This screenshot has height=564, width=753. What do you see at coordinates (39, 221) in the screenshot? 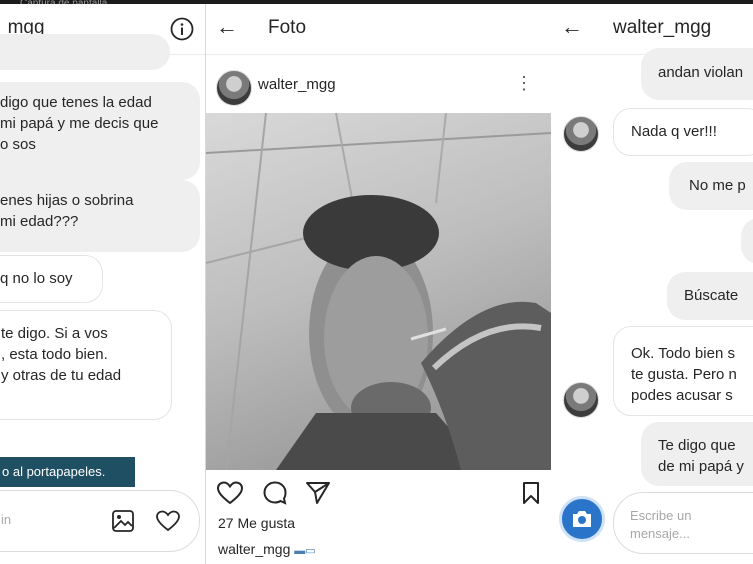
I see `message-line: mi edad???` at bounding box center [39, 221].